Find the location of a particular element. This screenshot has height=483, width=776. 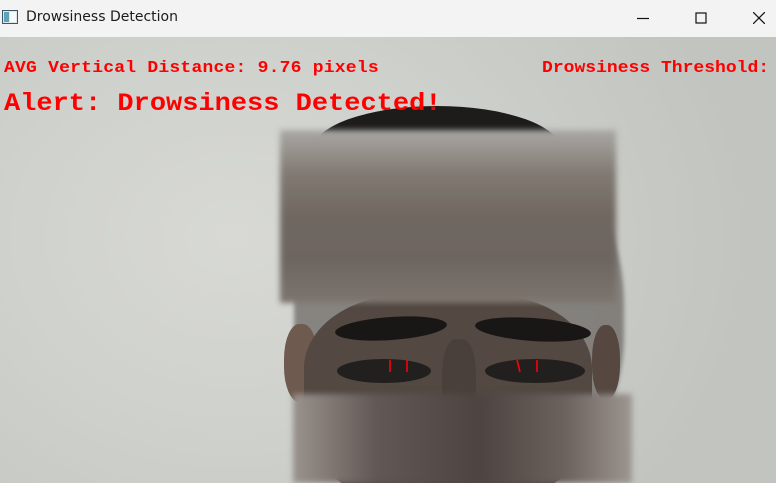

right-eye is located at coordinates (535, 371).